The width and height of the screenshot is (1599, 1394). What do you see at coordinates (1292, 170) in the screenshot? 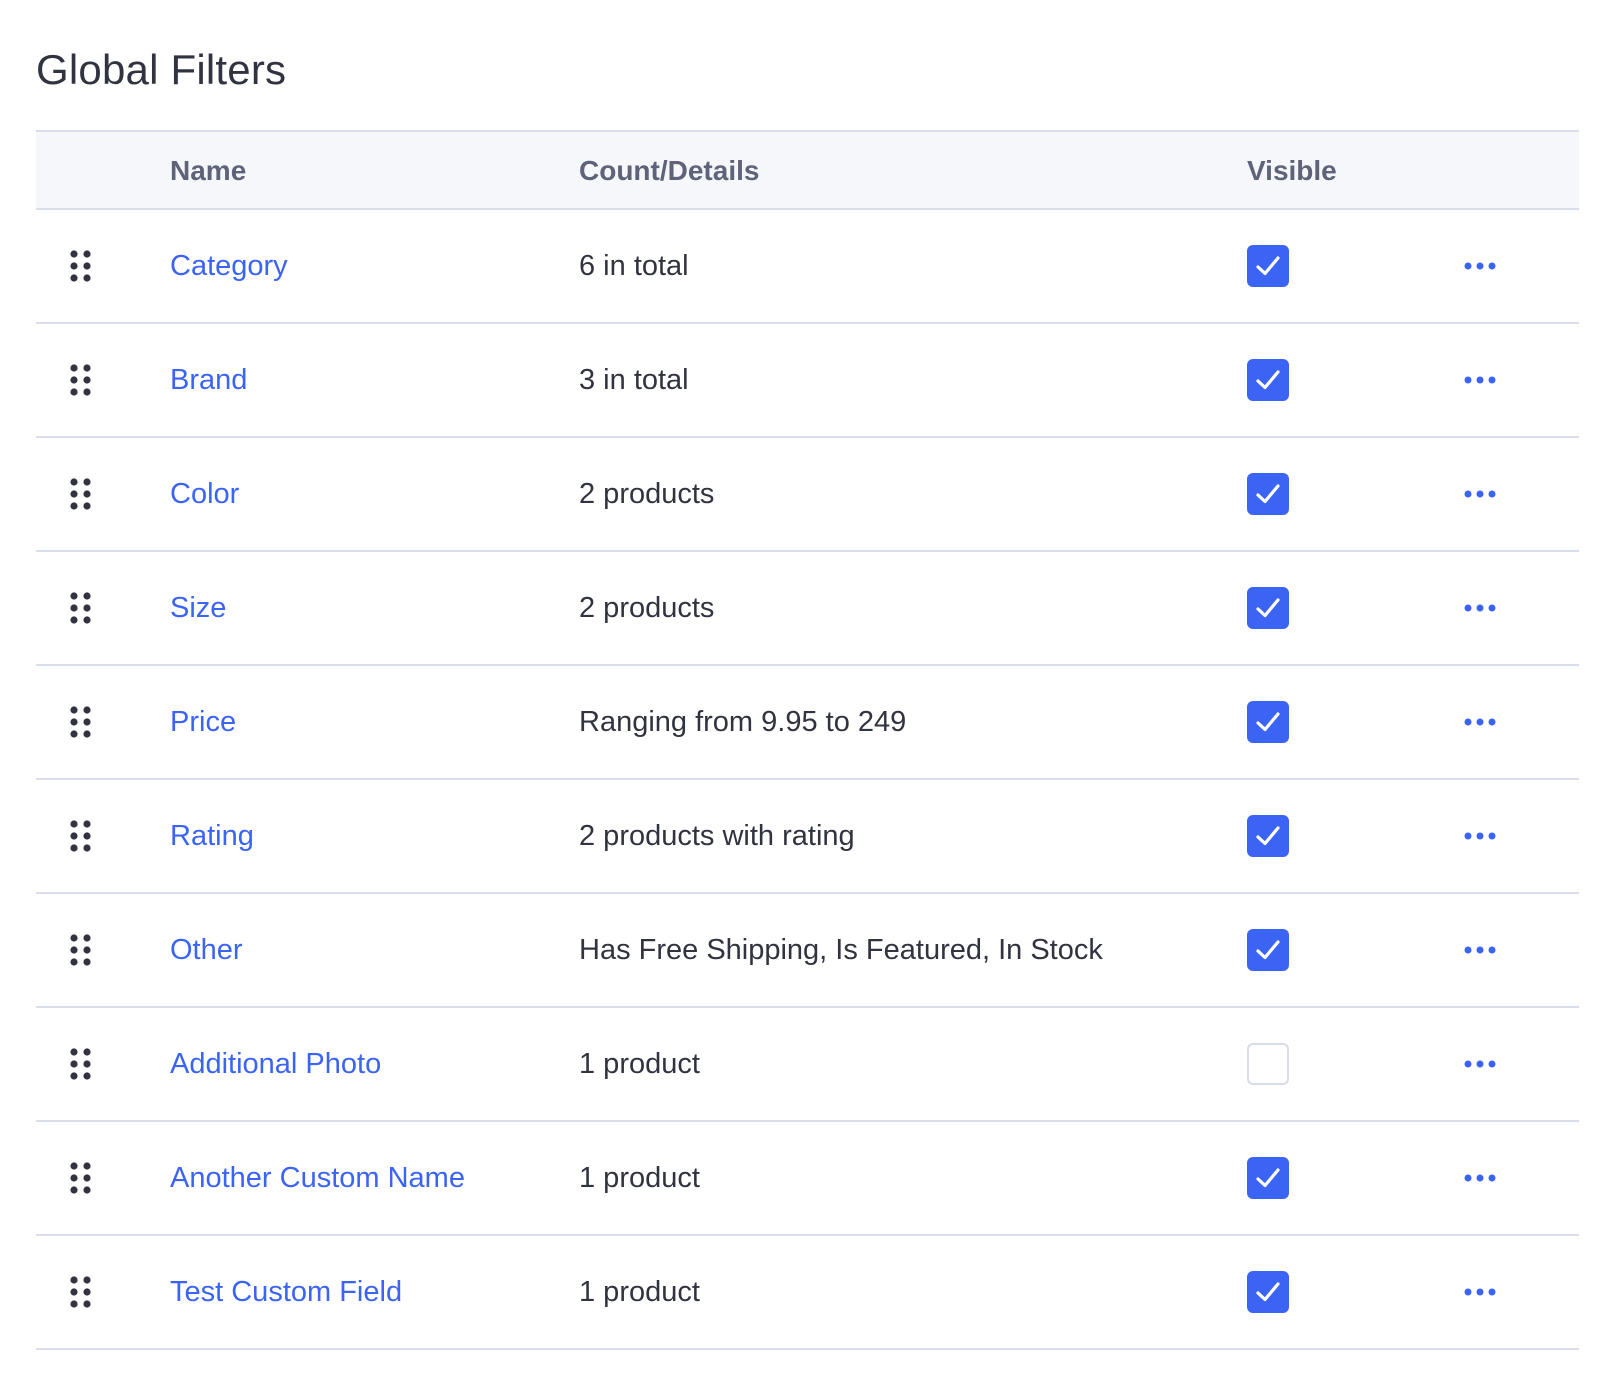
I see `column-header-visible: Visible` at bounding box center [1292, 170].